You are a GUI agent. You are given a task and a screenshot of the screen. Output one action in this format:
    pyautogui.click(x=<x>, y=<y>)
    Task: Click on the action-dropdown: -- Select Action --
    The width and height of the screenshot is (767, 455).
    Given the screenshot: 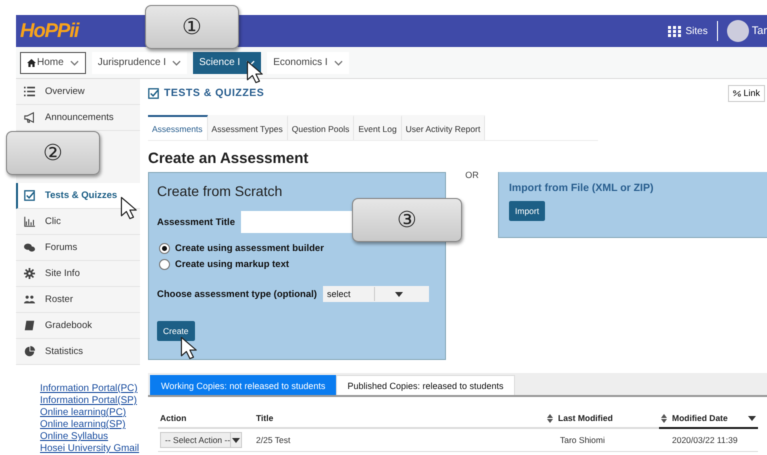 What is the action you would take?
    pyautogui.click(x=201, y=440)
    